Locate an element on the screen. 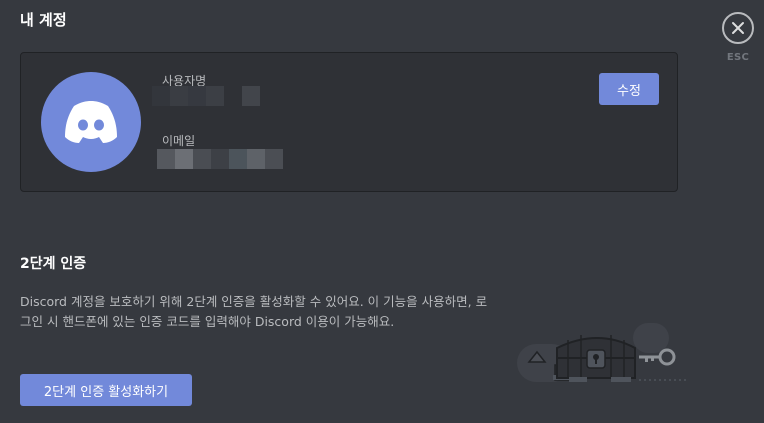 The height and width of the screenshot is (423, 764). treasure-chest-key-illustration is located at coordinates (602, 352).